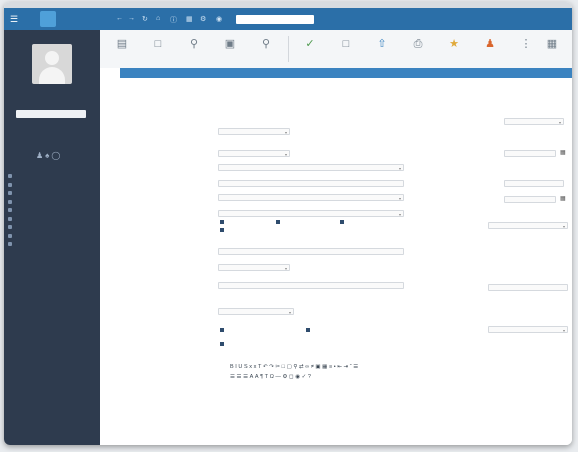 This screenshot has width=578, height=452. I want to click on ribbon-button-check: ✓, so click(310, 49).